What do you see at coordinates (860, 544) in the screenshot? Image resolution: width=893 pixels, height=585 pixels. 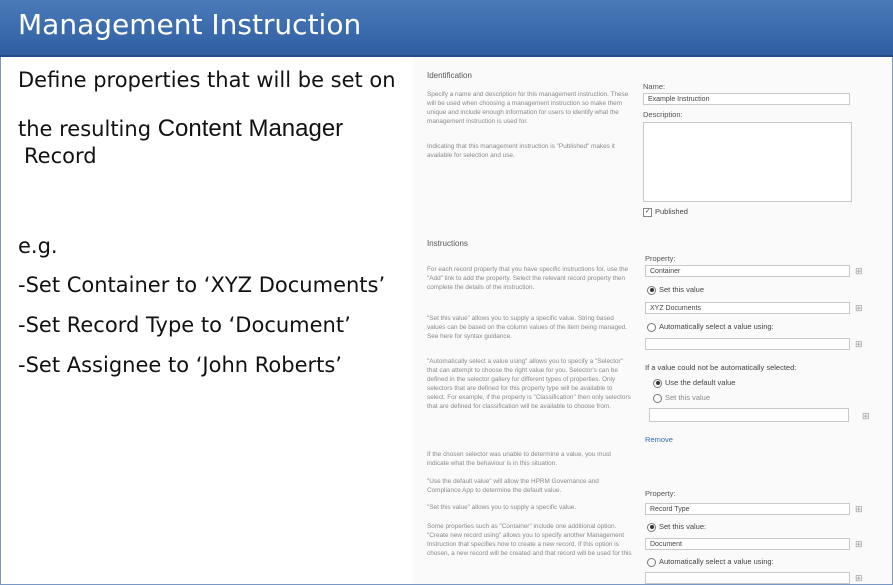 I see `property-2-value-picker-icon: ⊞` at bounding box center [860, 544].